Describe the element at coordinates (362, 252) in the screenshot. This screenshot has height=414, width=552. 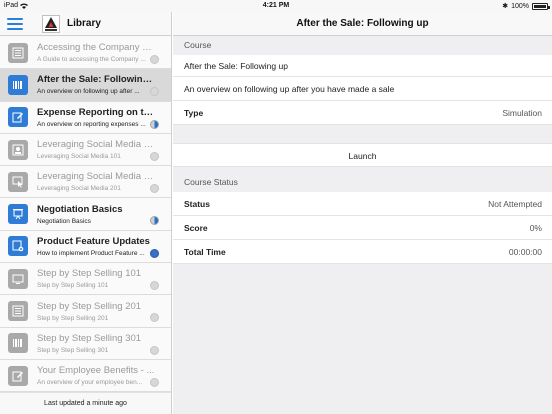
I see `total-time-row: Total Time 00:00:00` at that location.